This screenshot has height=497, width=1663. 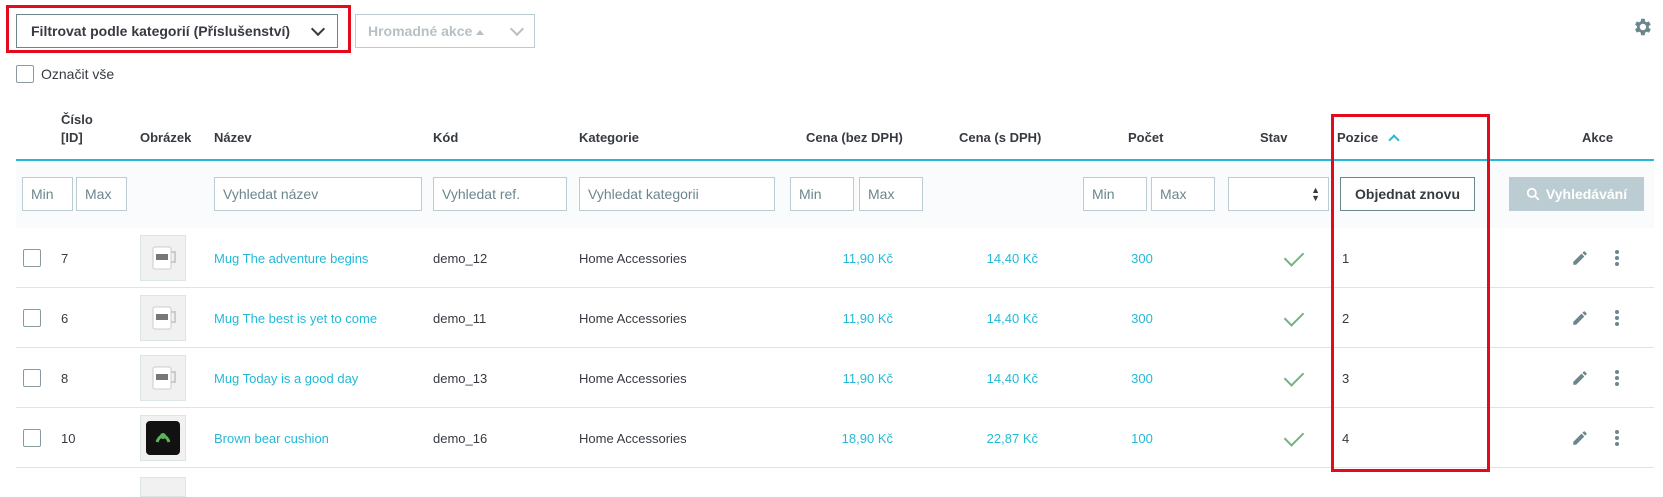 I want to click on col-header-actions: Akce, so click(x=1598, y=137).